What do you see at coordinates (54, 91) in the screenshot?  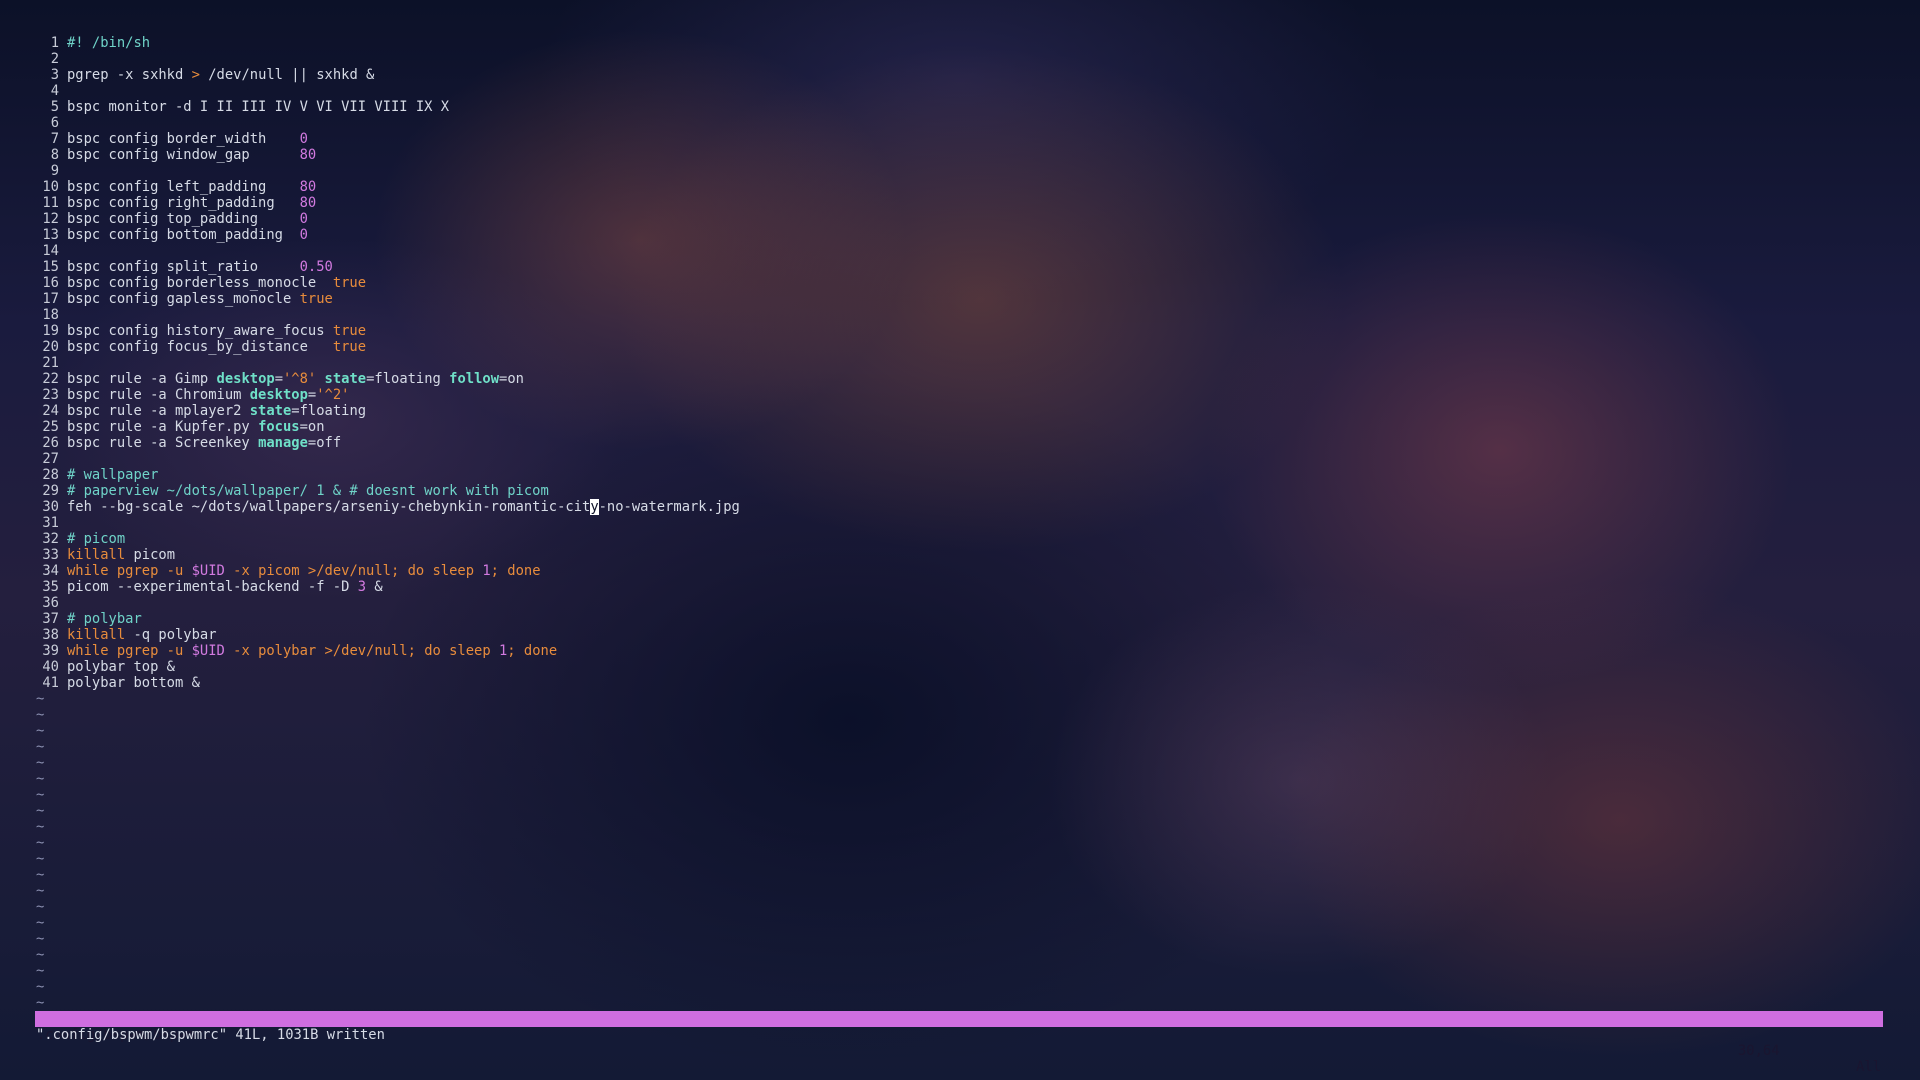 I see `line-number: 4` at bounding box center [54, 91].